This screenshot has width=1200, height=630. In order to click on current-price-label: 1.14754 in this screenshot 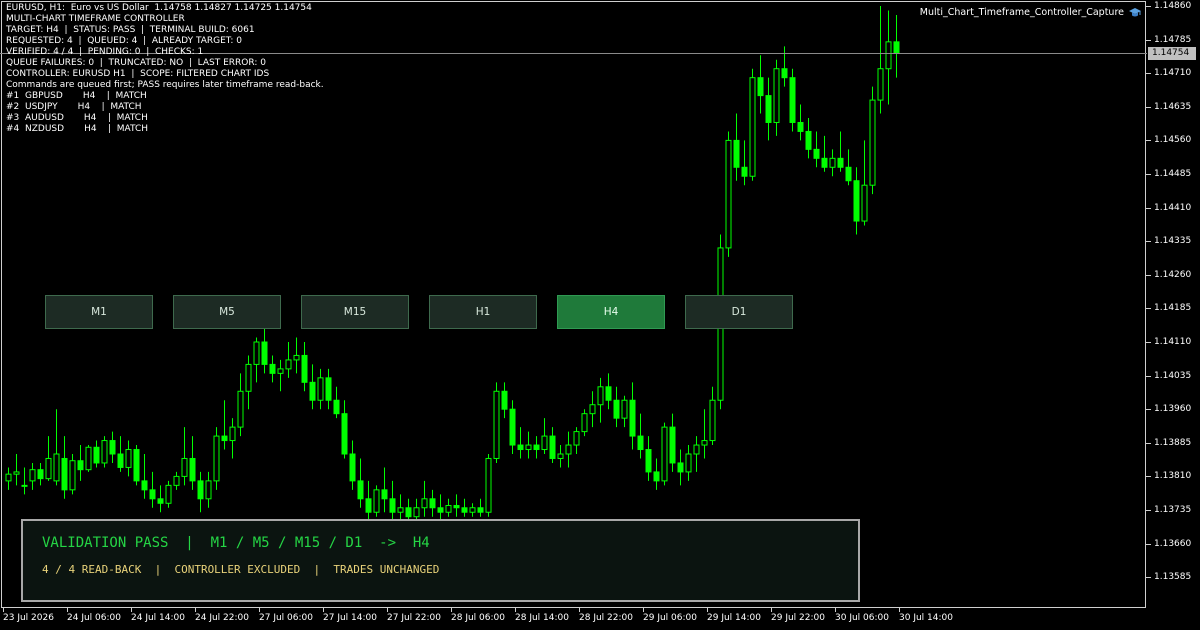, I will do `click(1172, 53)`.